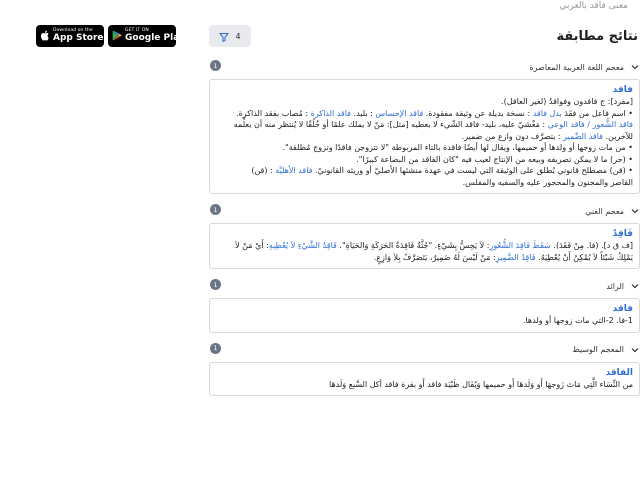  What do you see at coordinates (590, 124) in the screenshot?
I see `related-term-link: فاقد الشُّعور / فاقد الوعي` at bounding box center [590, 124].